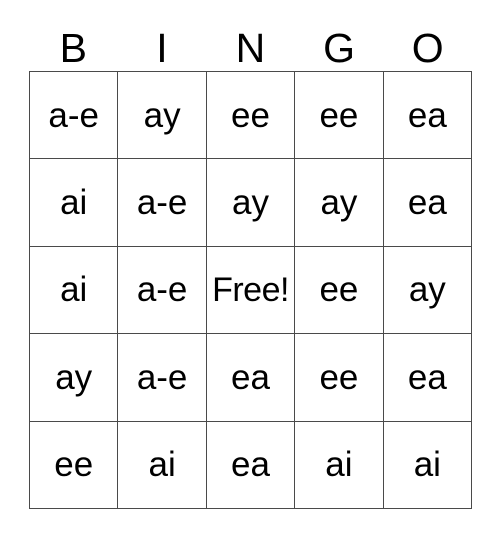 Image resolution: width=500 pixels, height=544 pixels. I want to click on bingo-row: a-e ay ee ee ea, so click(251, 116).